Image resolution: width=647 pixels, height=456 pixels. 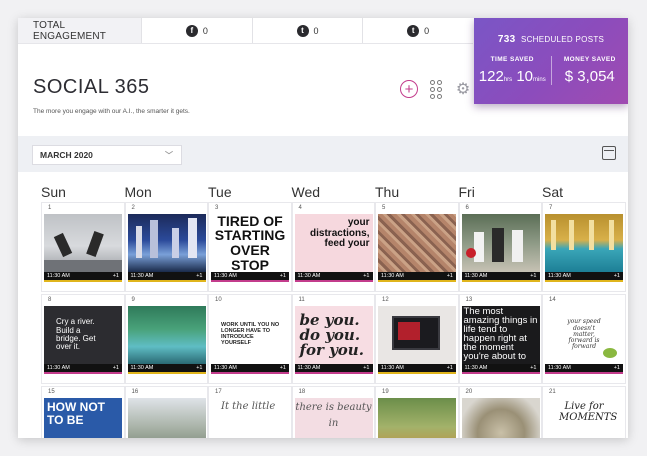 What do you see at coordinates (463, 89) in the screenshot?
I see `gear-icon: ⚙` at bounding box center [463, 89].